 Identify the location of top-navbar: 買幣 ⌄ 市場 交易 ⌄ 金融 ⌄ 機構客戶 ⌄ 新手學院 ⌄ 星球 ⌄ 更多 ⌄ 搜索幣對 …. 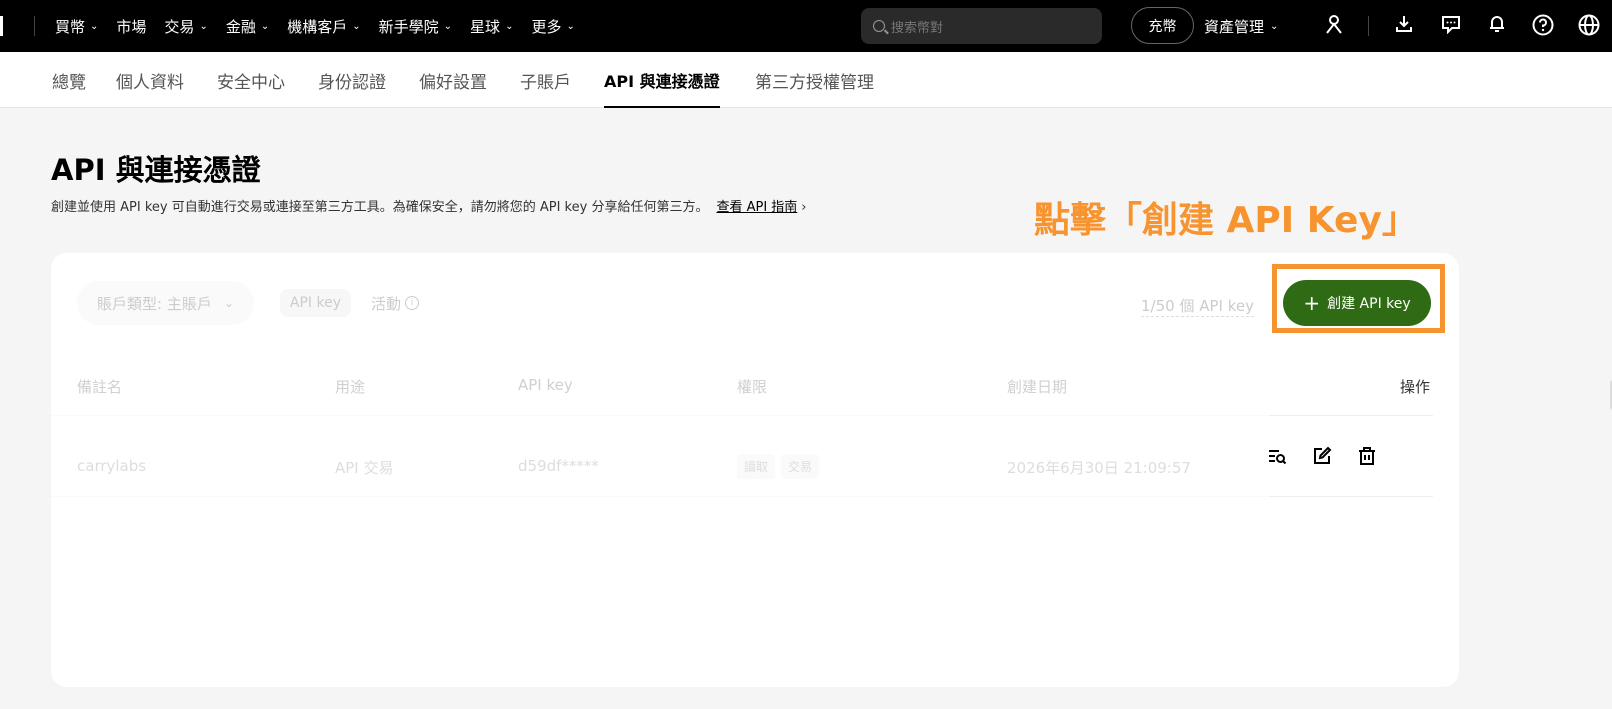
(806, 26).